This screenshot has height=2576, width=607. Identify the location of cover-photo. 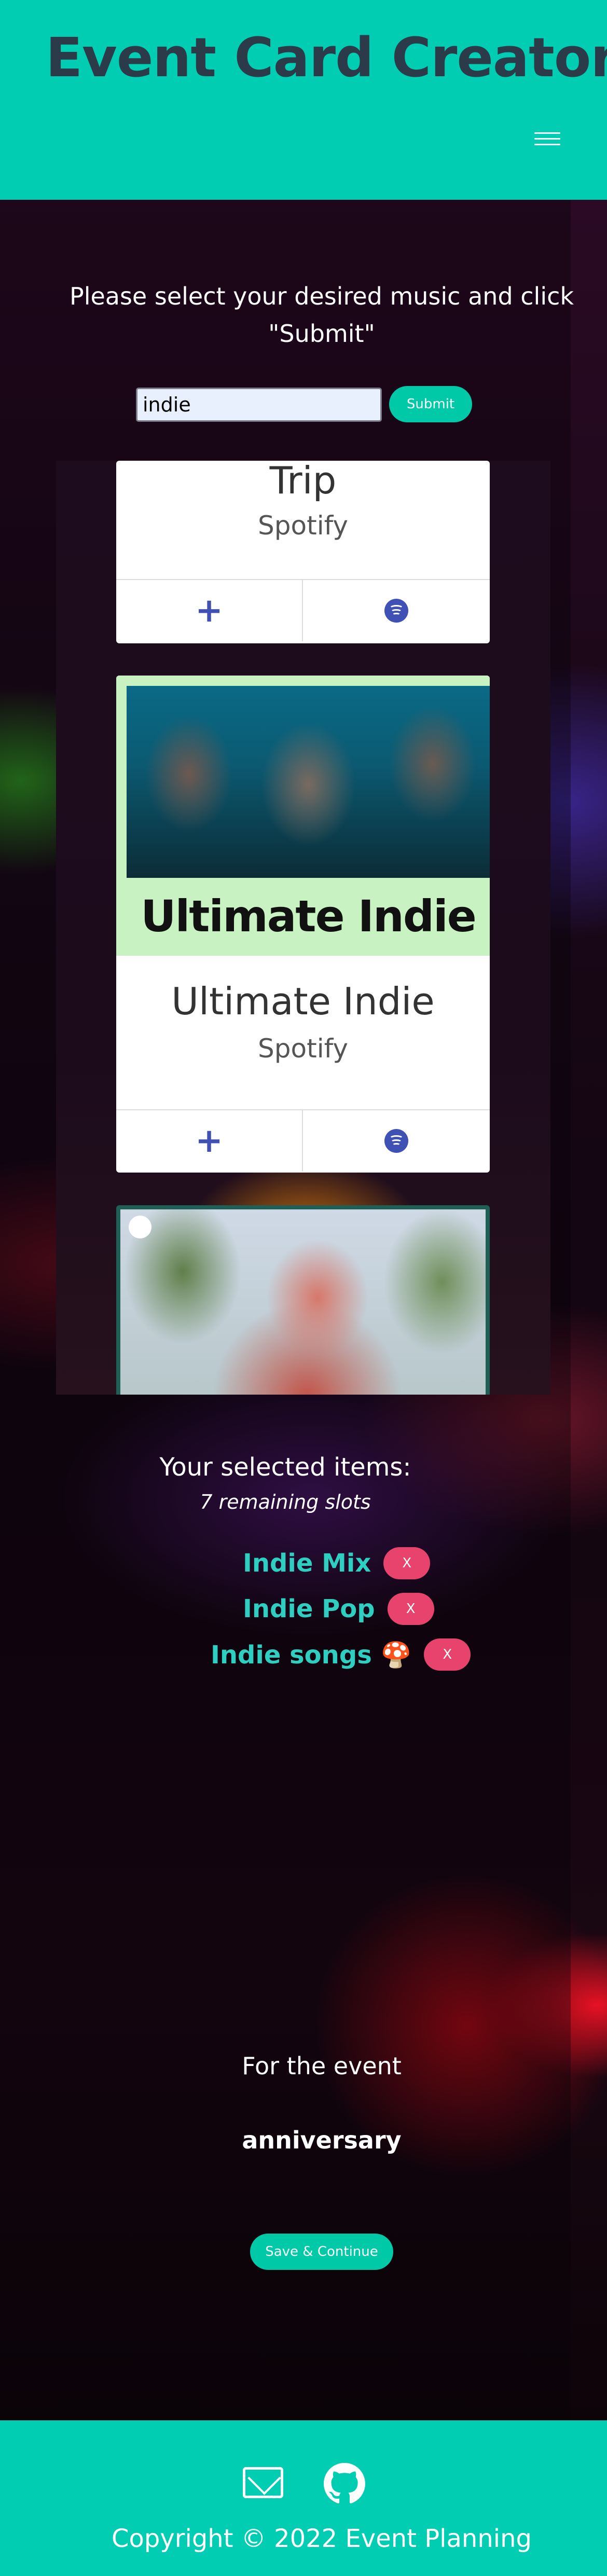
(308, 782).